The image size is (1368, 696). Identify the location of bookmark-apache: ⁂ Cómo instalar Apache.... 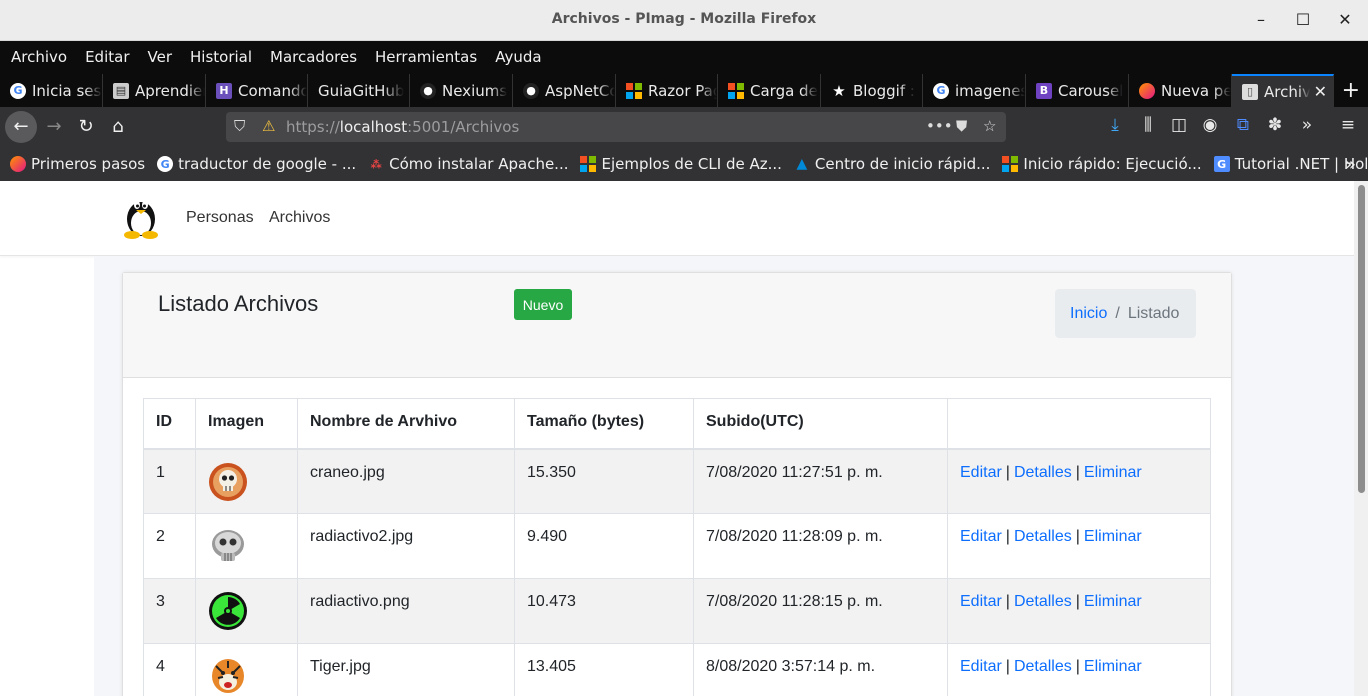
(468, 164).